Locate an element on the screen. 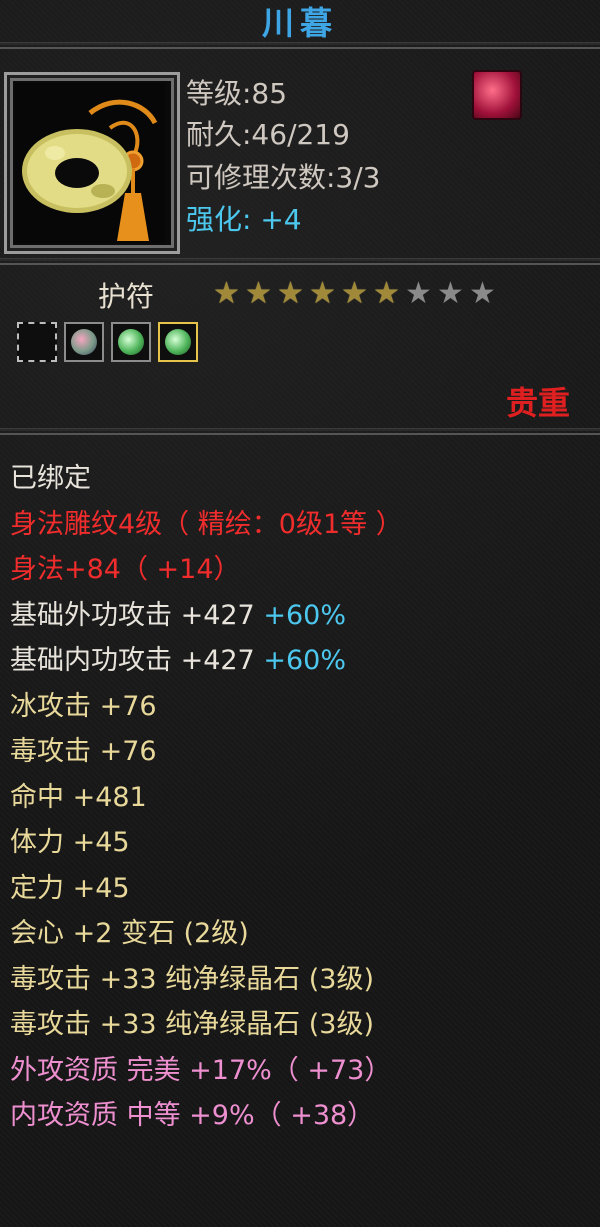 Image resolution: width=600 pixels, height=1227 pixels. enhance-attribute: 强化: +4 is located at coordinates (244, 219).